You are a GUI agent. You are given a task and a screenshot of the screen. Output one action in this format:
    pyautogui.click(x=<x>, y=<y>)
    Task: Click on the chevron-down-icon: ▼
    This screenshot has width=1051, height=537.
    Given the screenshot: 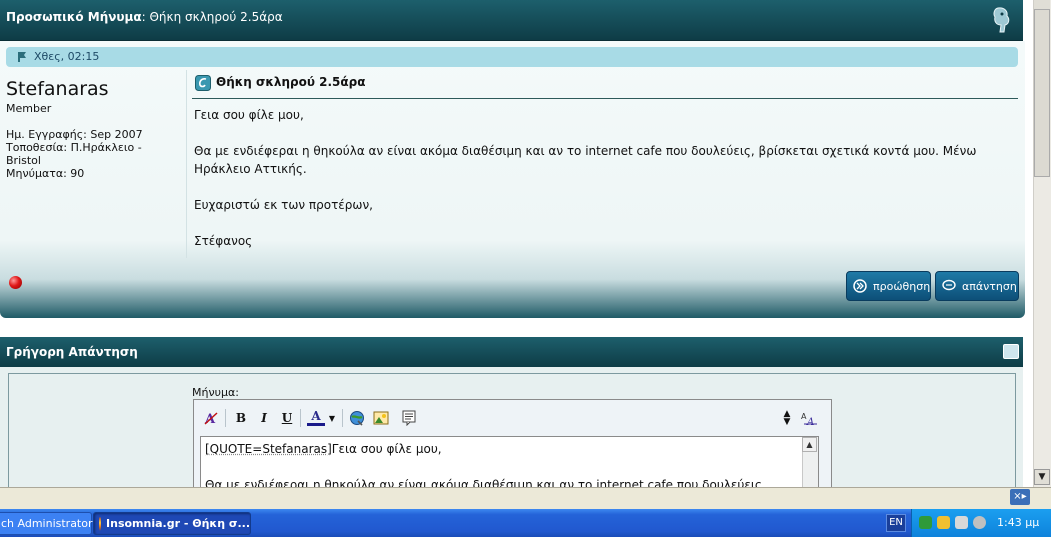 What is the action you would take?
    pyautogui.click(x=332, y=418)
    